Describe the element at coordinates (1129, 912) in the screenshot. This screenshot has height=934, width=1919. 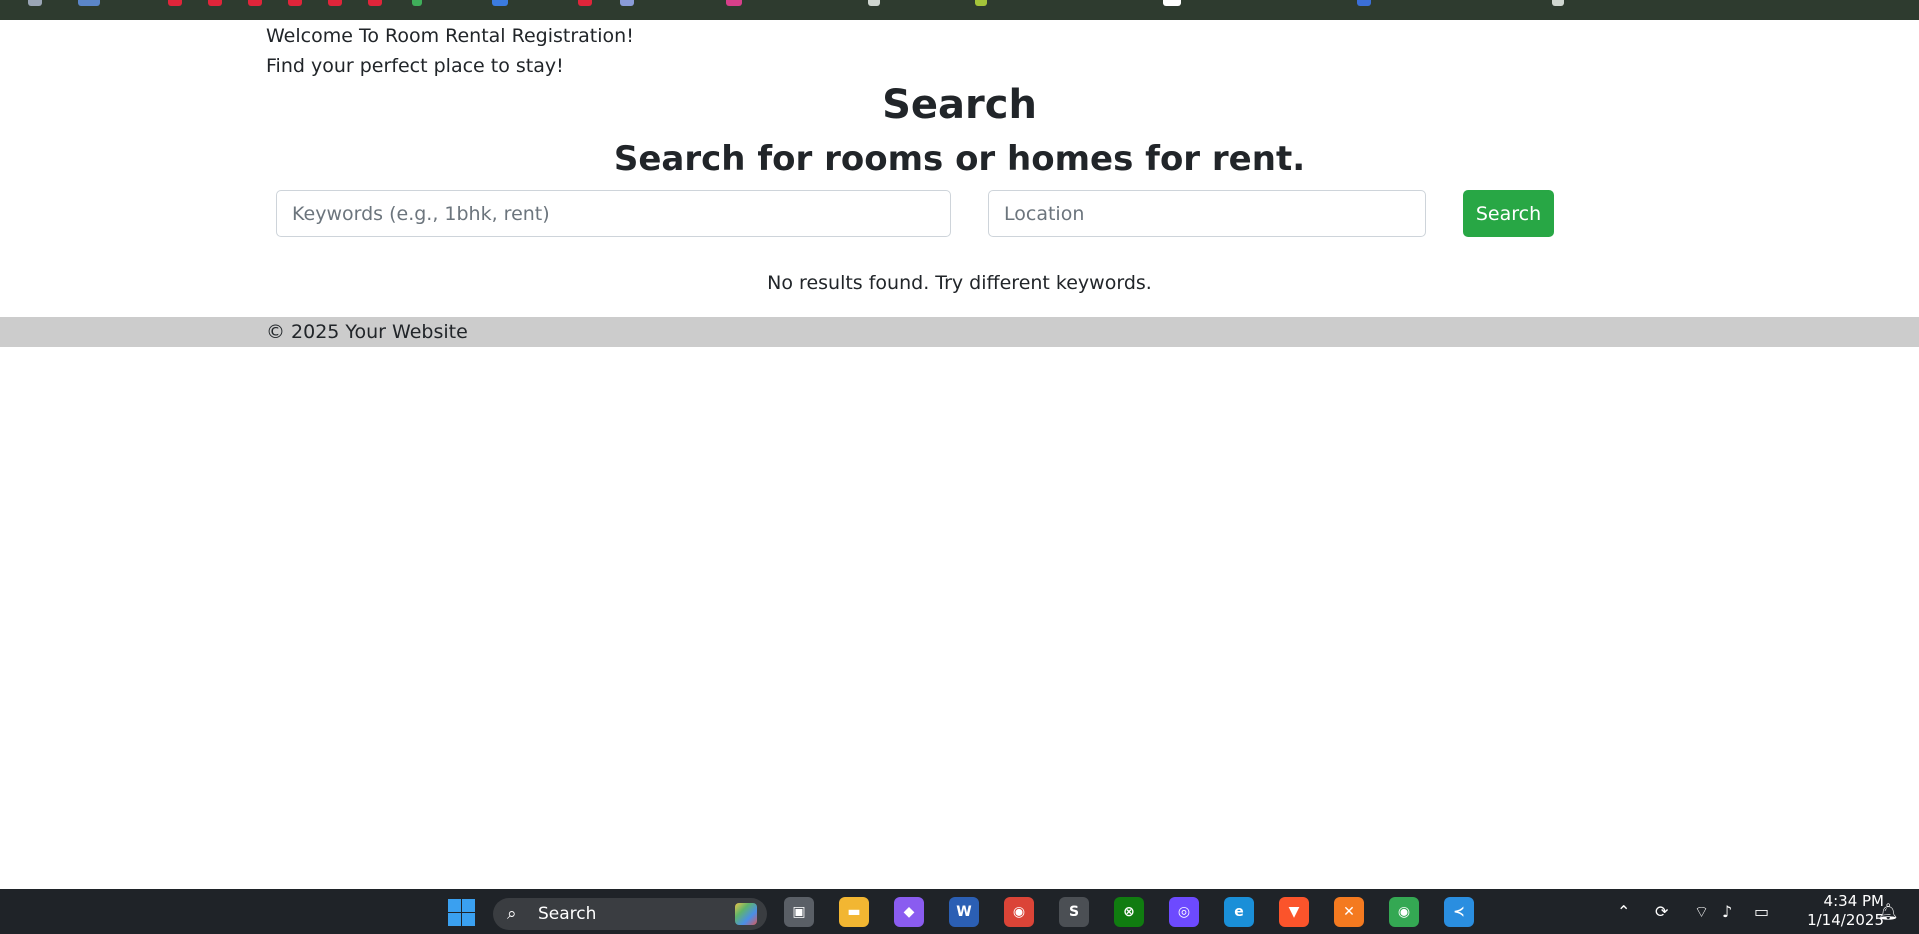
I see `xbox-icon: ⊗` at that location.